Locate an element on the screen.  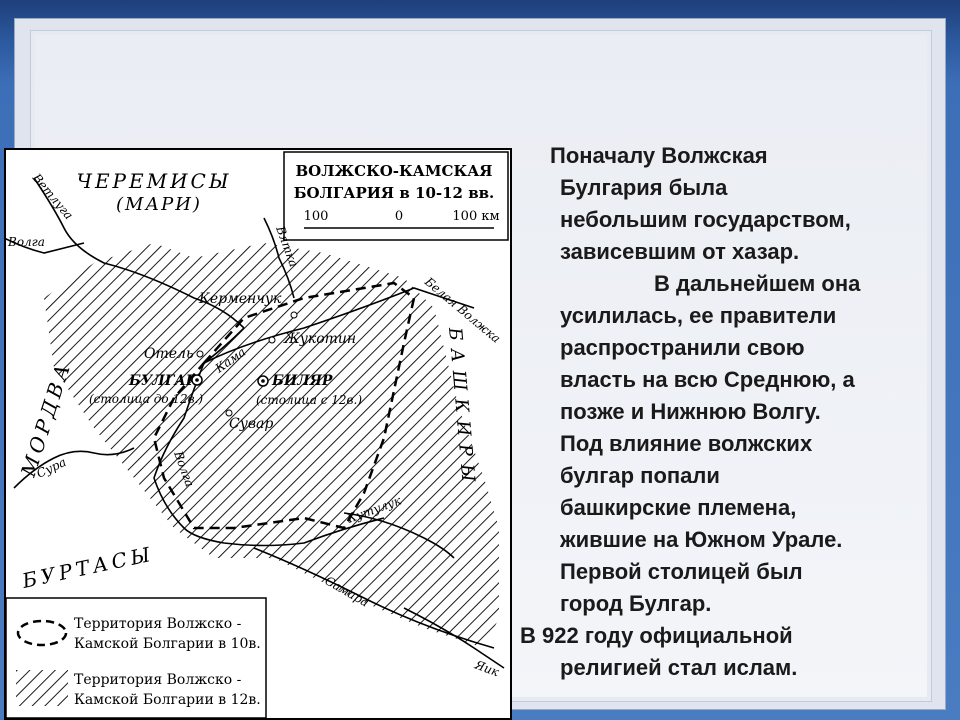
text-line: Булгария была is located at coordinates (644, 187).